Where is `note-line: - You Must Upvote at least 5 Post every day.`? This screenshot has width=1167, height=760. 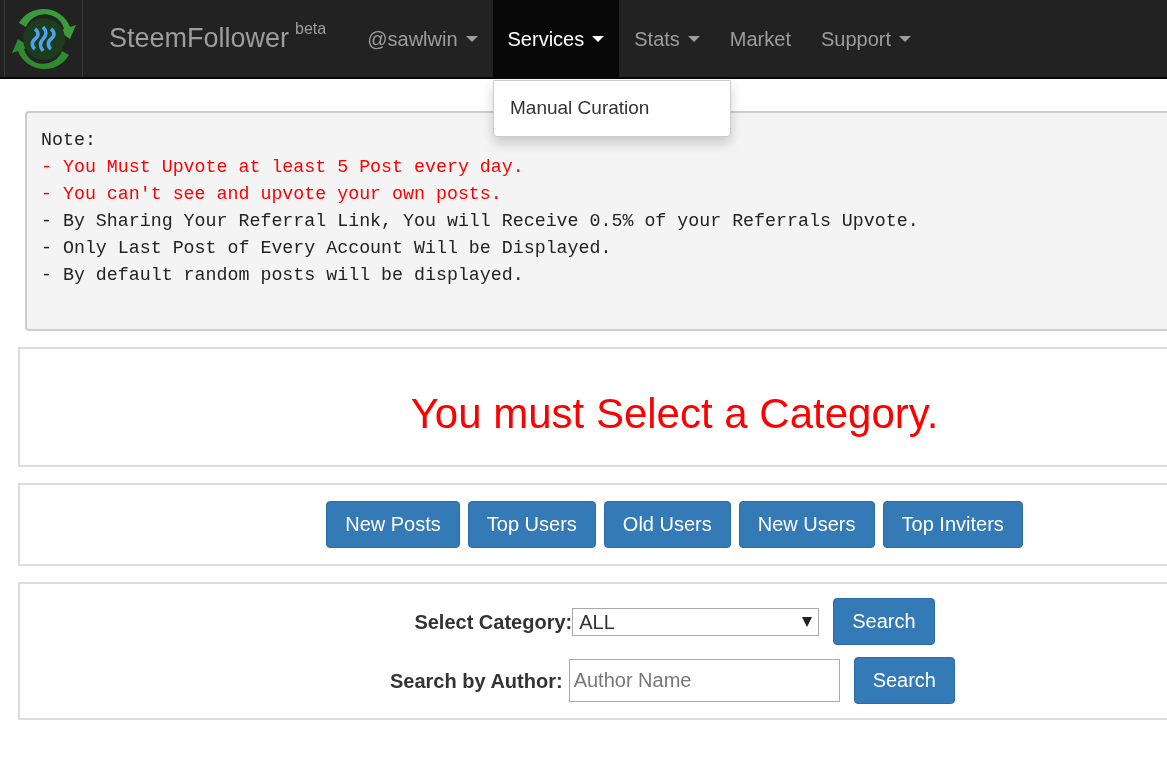 note-line: - You Must Upvote at least 5 Post every day. is located at coordinates (283, 167).